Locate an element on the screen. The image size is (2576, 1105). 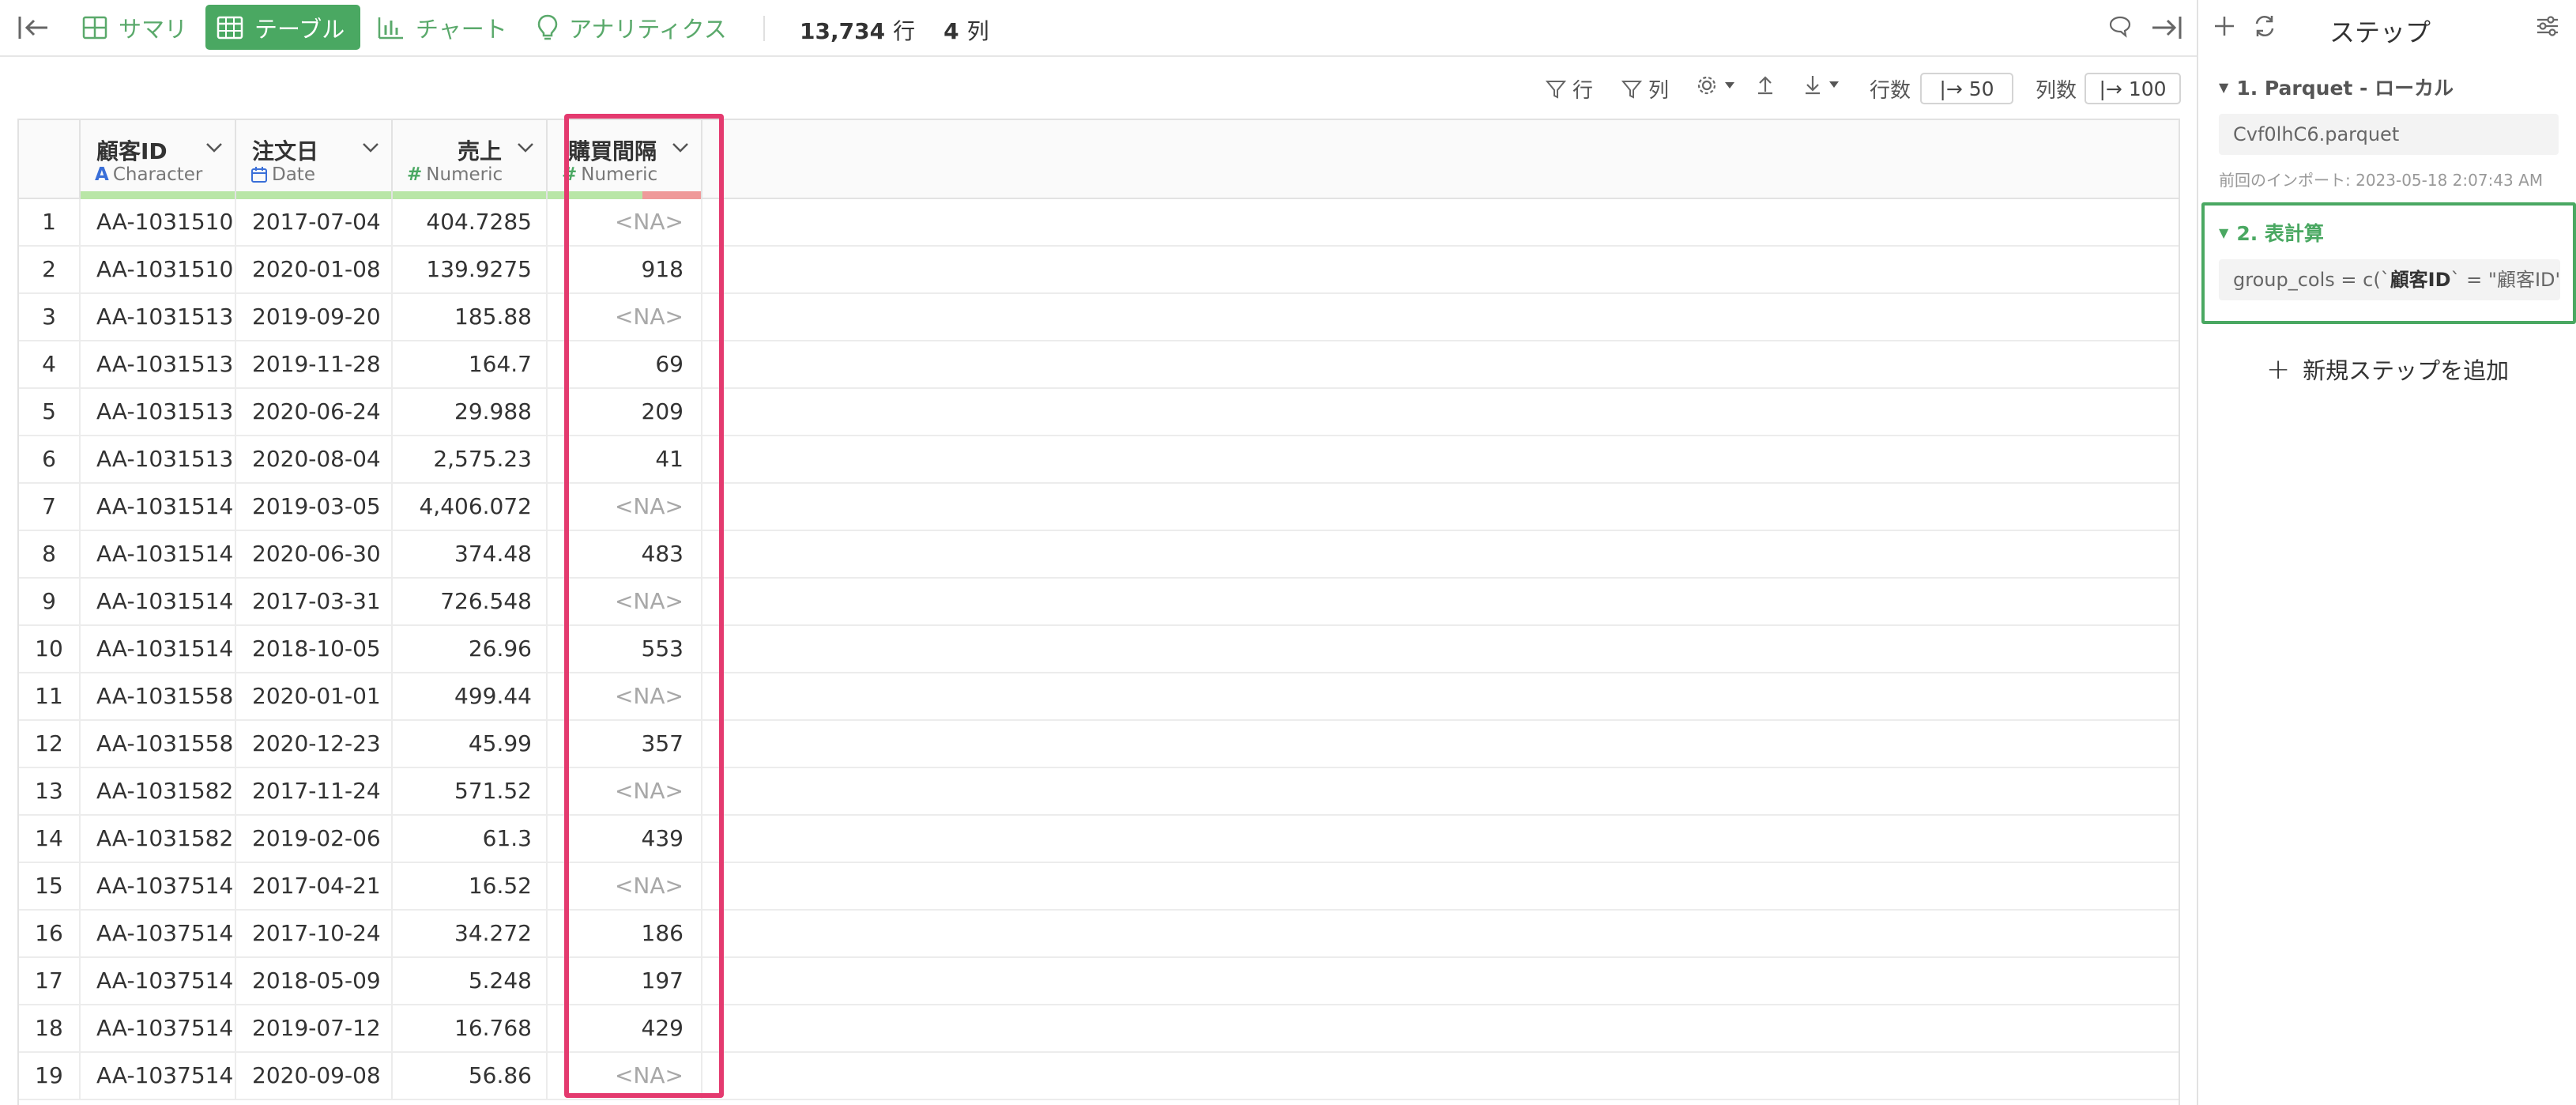
sales-cell: 56.86 is located at coordinates (470, 1076).